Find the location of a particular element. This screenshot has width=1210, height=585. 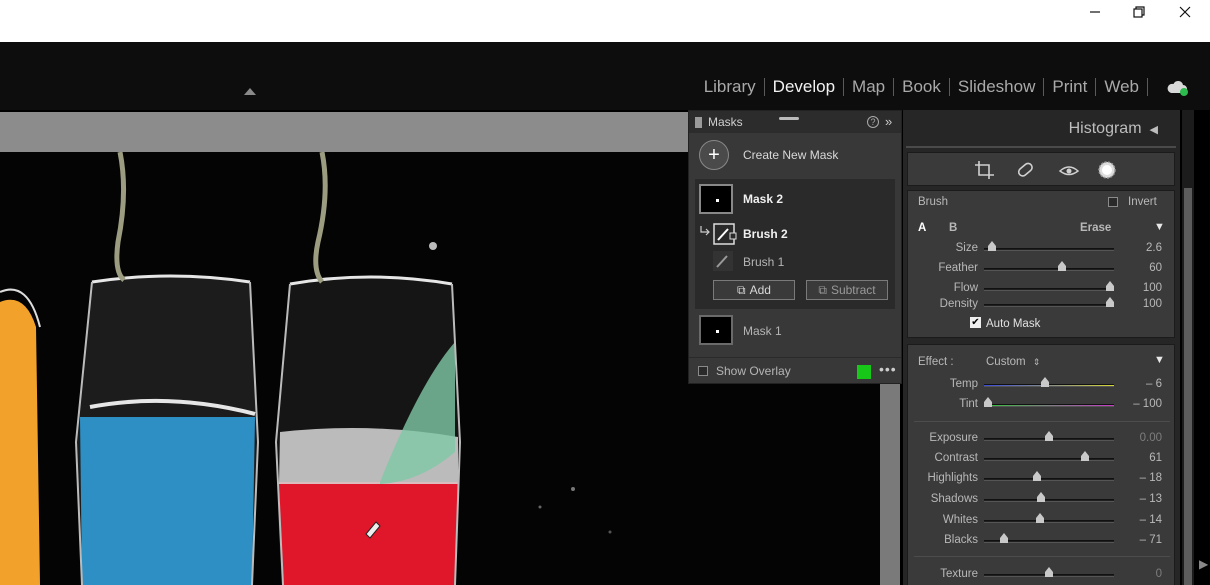

brush-b-tab: B is located at coordinates (953, 228).